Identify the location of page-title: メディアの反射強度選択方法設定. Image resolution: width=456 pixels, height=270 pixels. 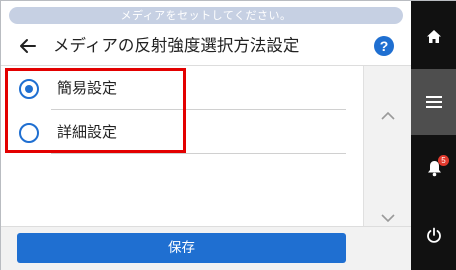
(176, 45).